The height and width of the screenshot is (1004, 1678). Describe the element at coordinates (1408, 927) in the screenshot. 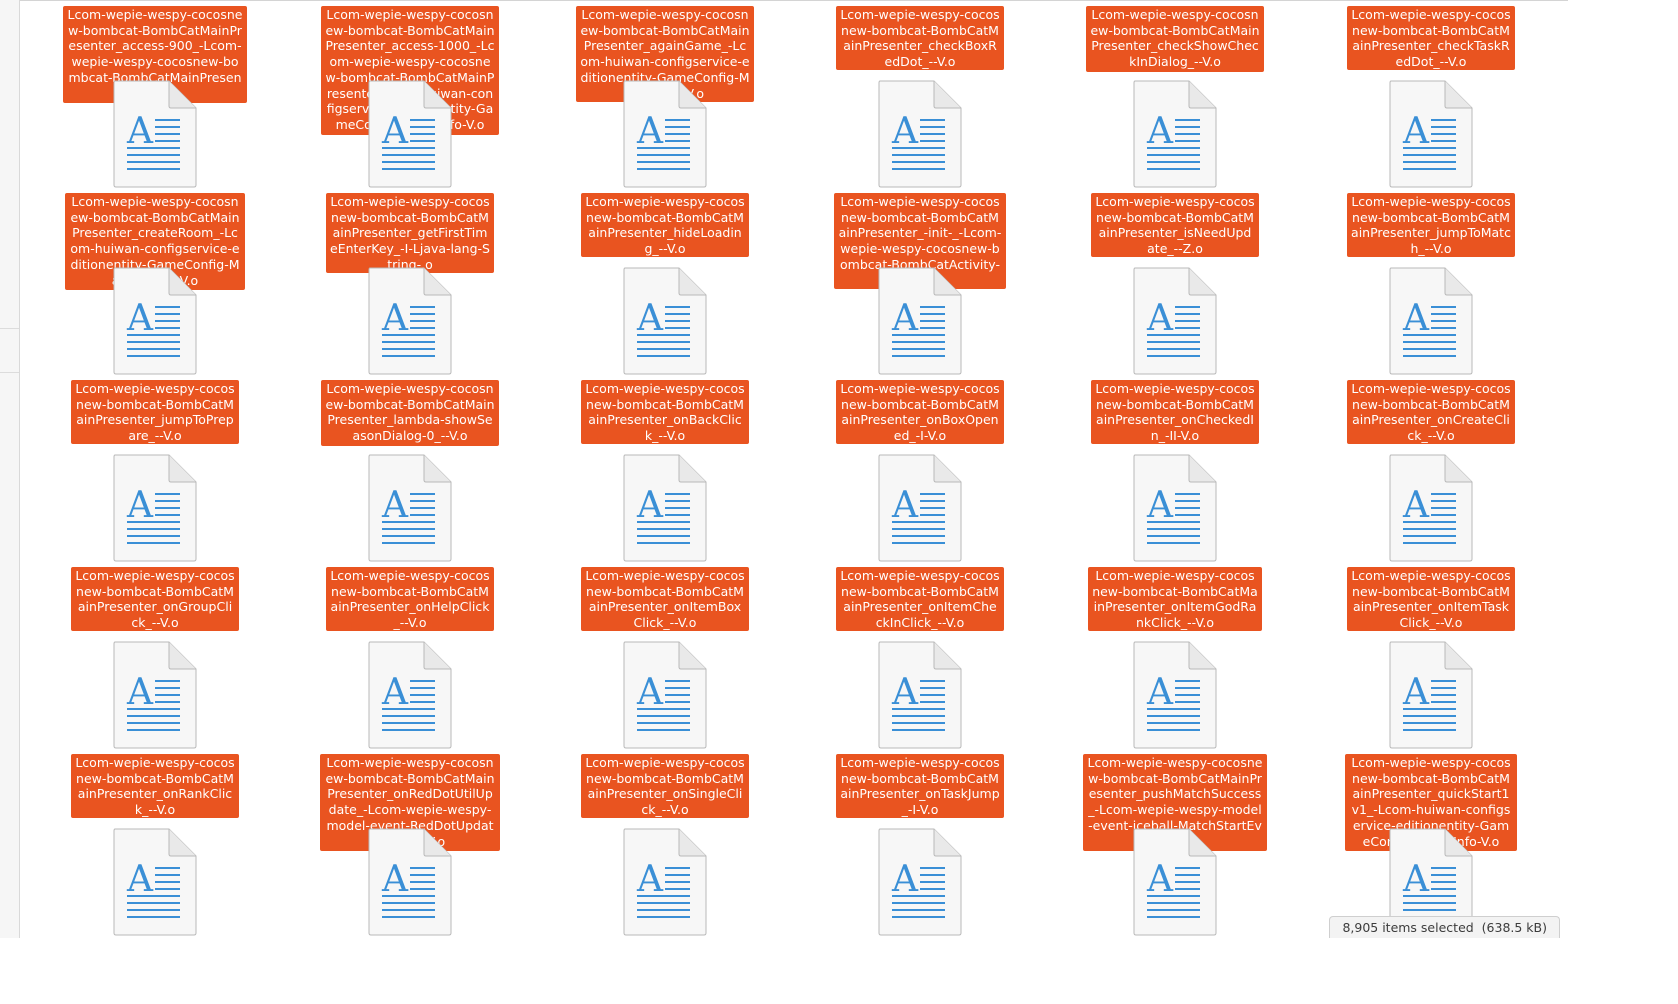

I see `selection-count: 8,905 items selected` at that location.